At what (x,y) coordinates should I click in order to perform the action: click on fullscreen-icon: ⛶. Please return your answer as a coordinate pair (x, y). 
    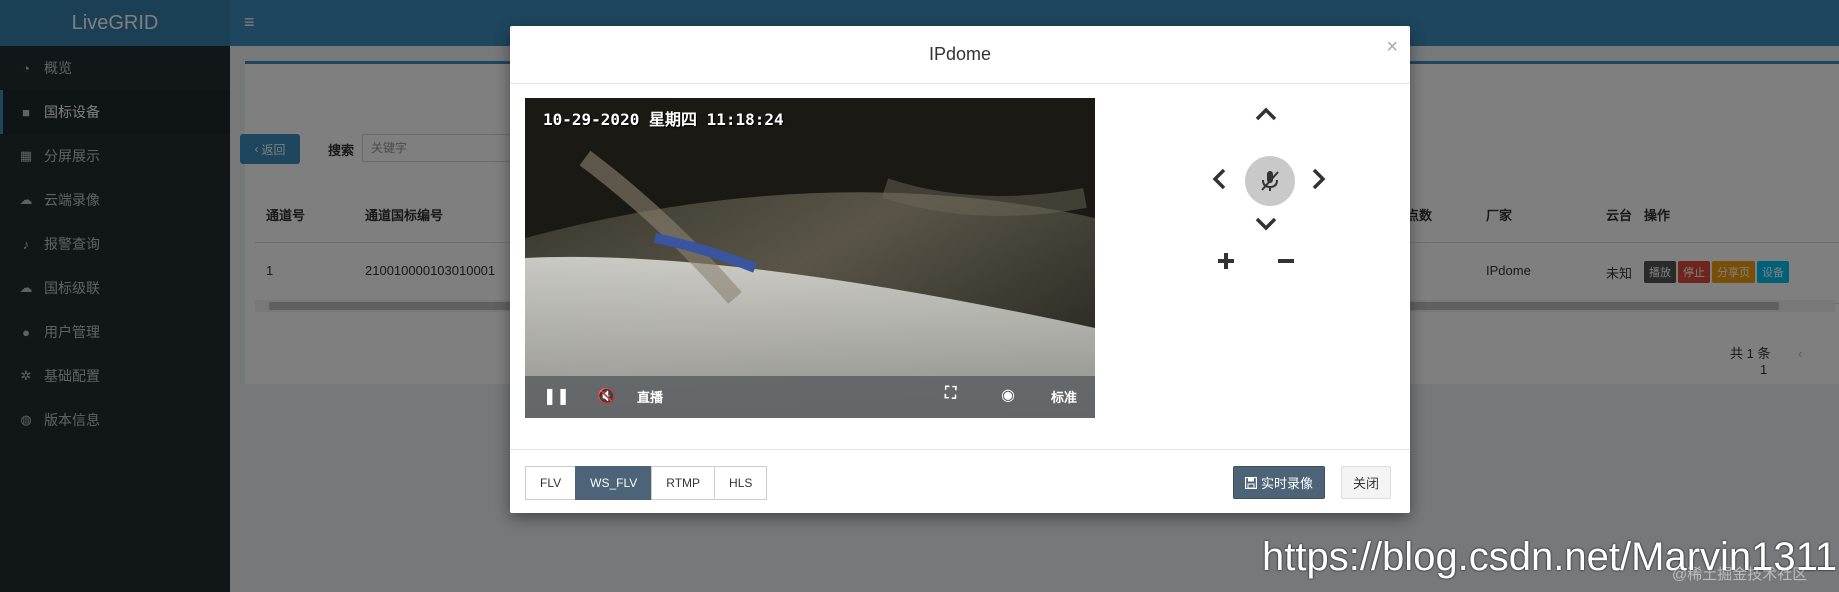
    Looking at the image, I should click on (950, 394).